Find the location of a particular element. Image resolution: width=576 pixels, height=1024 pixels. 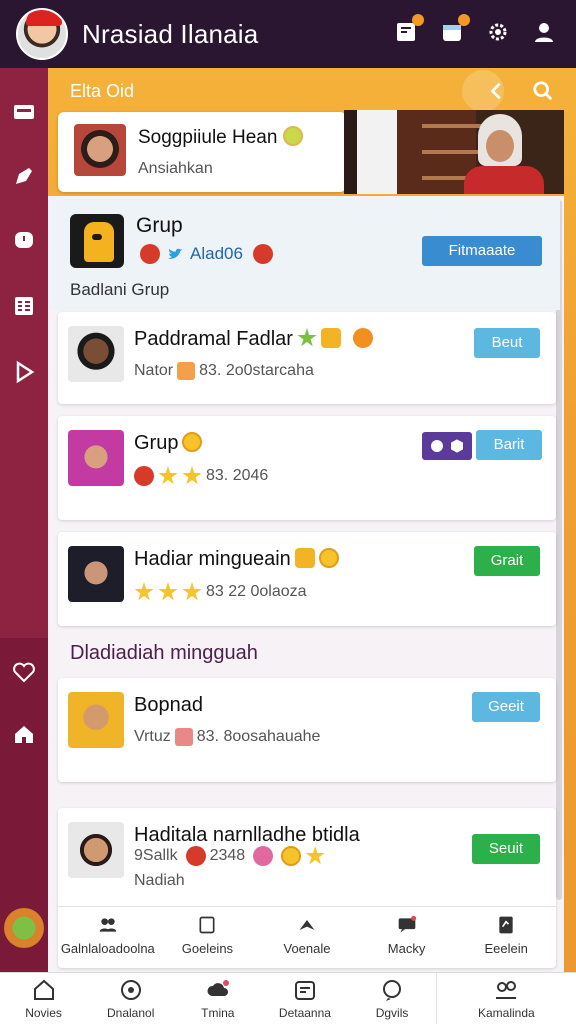

top-bar: Nrasiad Ilanaia is located at coordinates (288, 34).